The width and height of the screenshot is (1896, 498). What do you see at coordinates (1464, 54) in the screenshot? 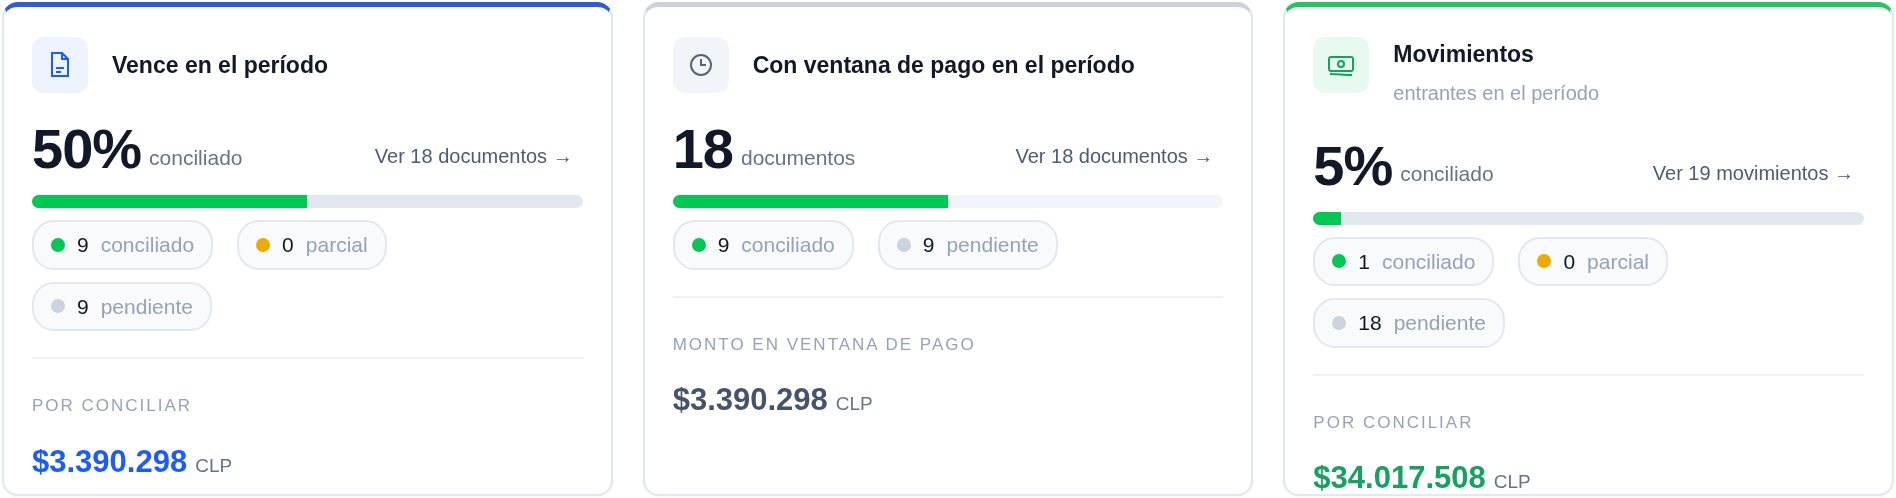
I see `card-title: Movimientos` at bounding box center [1464, 54].